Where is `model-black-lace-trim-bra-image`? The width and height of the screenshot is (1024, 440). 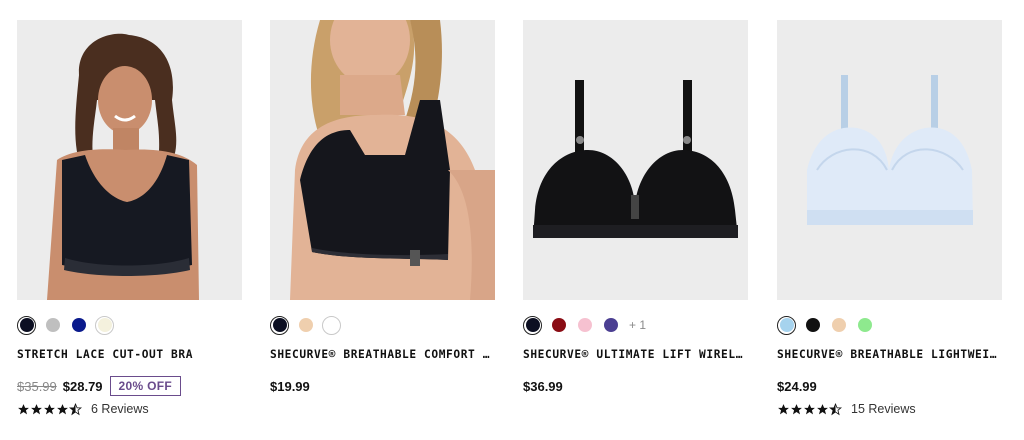 model-black-lace-trim-bra-image is located at coordinates (382, 160).